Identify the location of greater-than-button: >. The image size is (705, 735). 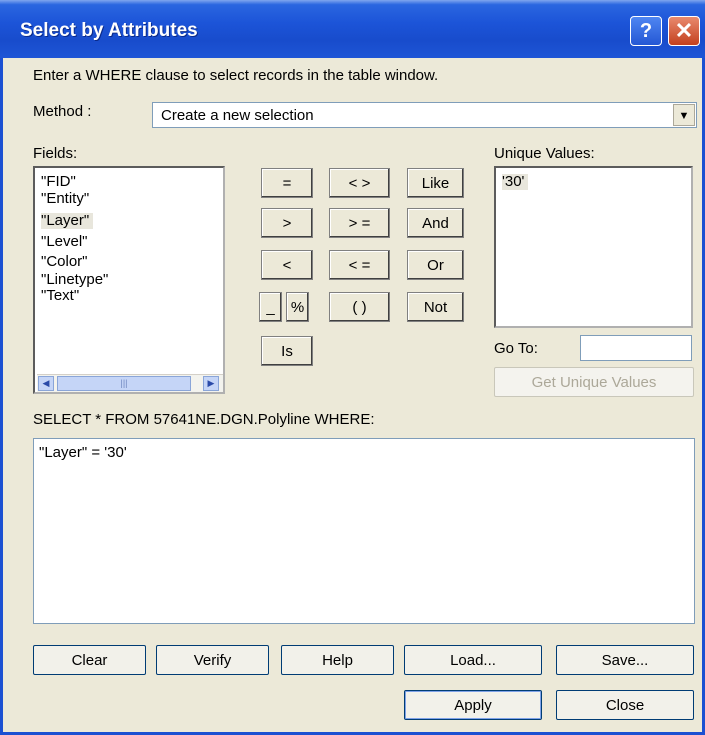
(287, 223).